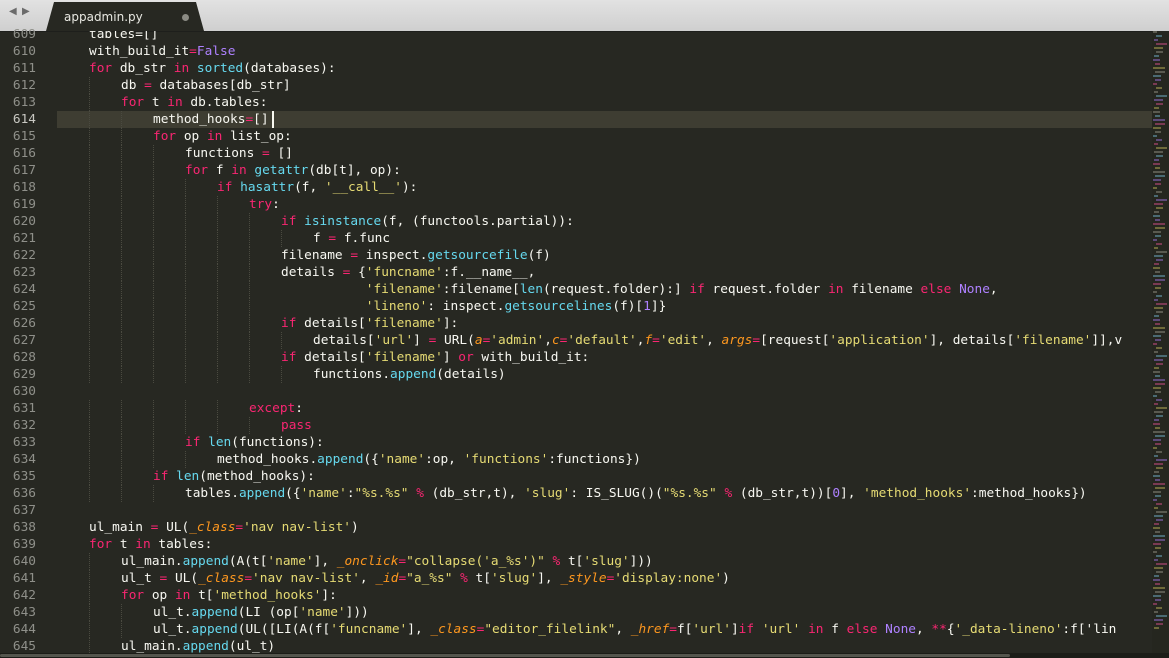 The image size is (1169, 658). I want to click on line-number: 632, so click(18, 425).